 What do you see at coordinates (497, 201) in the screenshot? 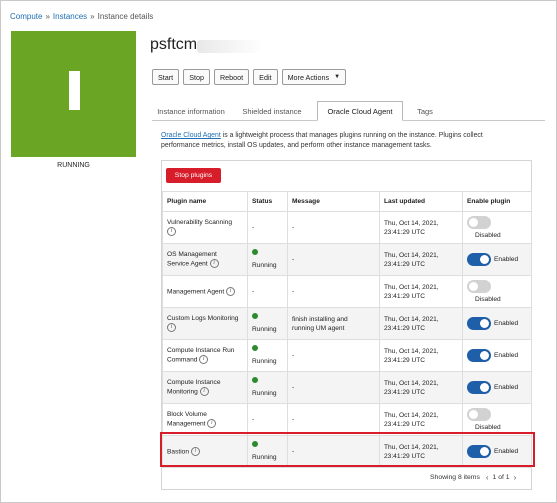
I see `column-header-enable-plugin: Enable plugin` at bounding box center [497, 201].